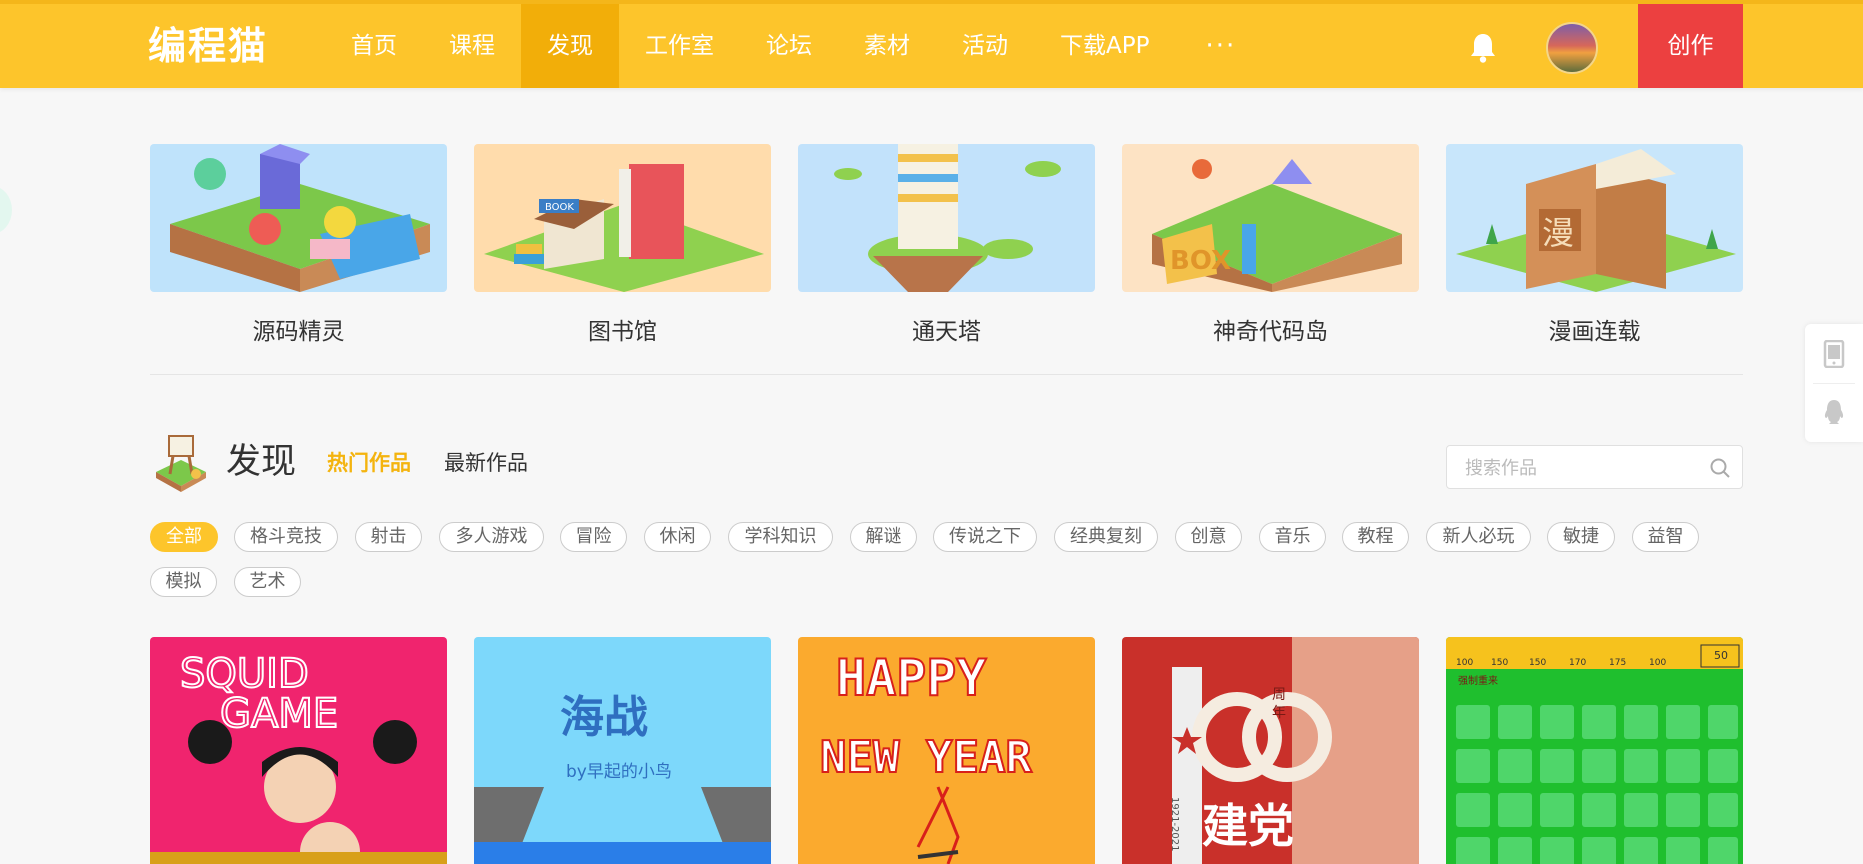  I want to click on category-card-babel-tower: 通天塔, so click(946, 245).